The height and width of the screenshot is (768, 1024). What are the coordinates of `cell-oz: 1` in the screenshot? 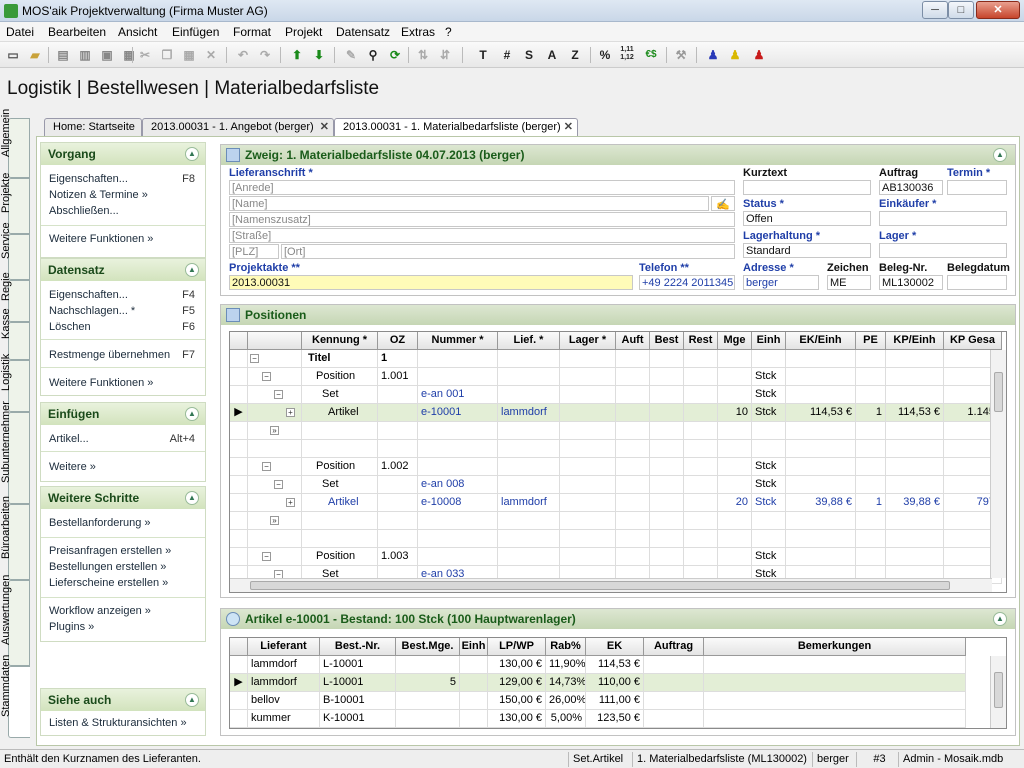 It's located at (398, 359).